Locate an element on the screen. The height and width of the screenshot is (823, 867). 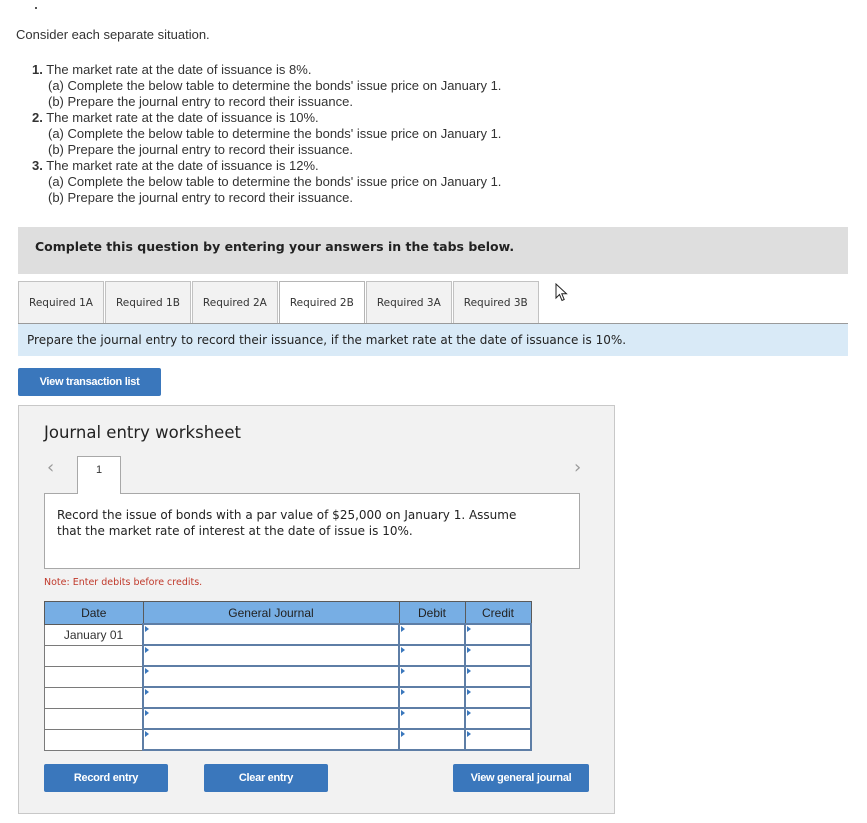
tab-required-2a: Required 2A is located at coordinates (234, 302).